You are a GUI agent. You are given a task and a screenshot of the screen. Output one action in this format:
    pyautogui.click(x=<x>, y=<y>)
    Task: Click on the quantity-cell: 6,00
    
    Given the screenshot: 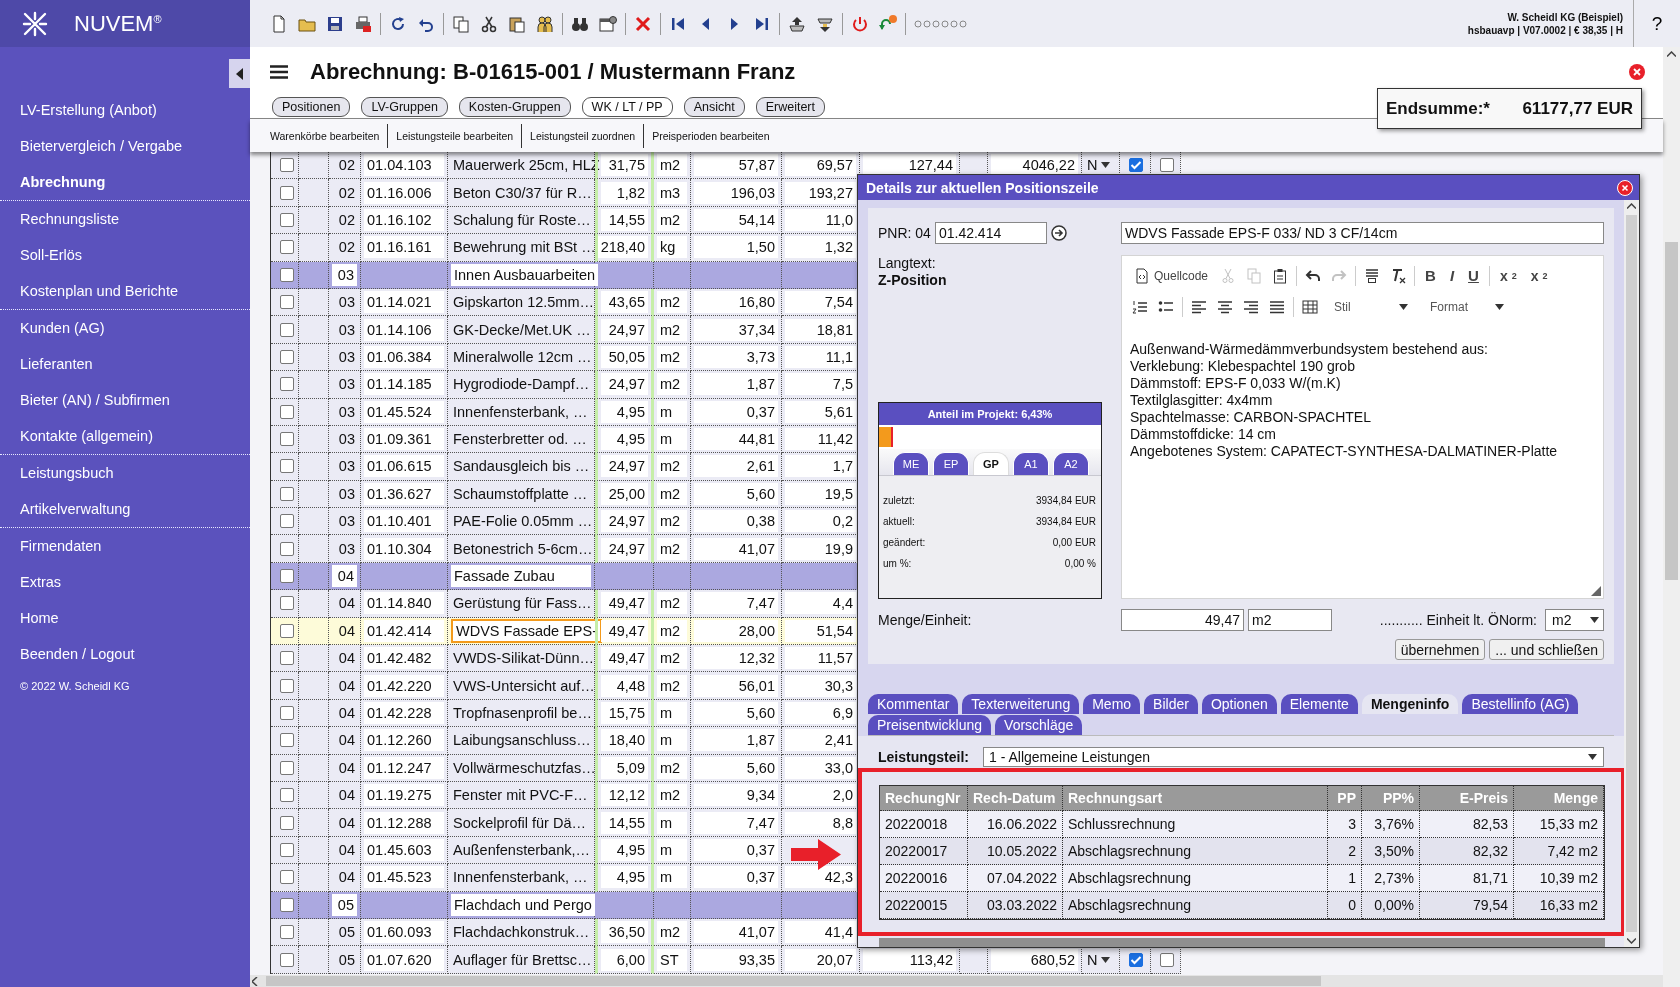 What is the action you would take?
    pyautogui.click(x=624, y=959)
    